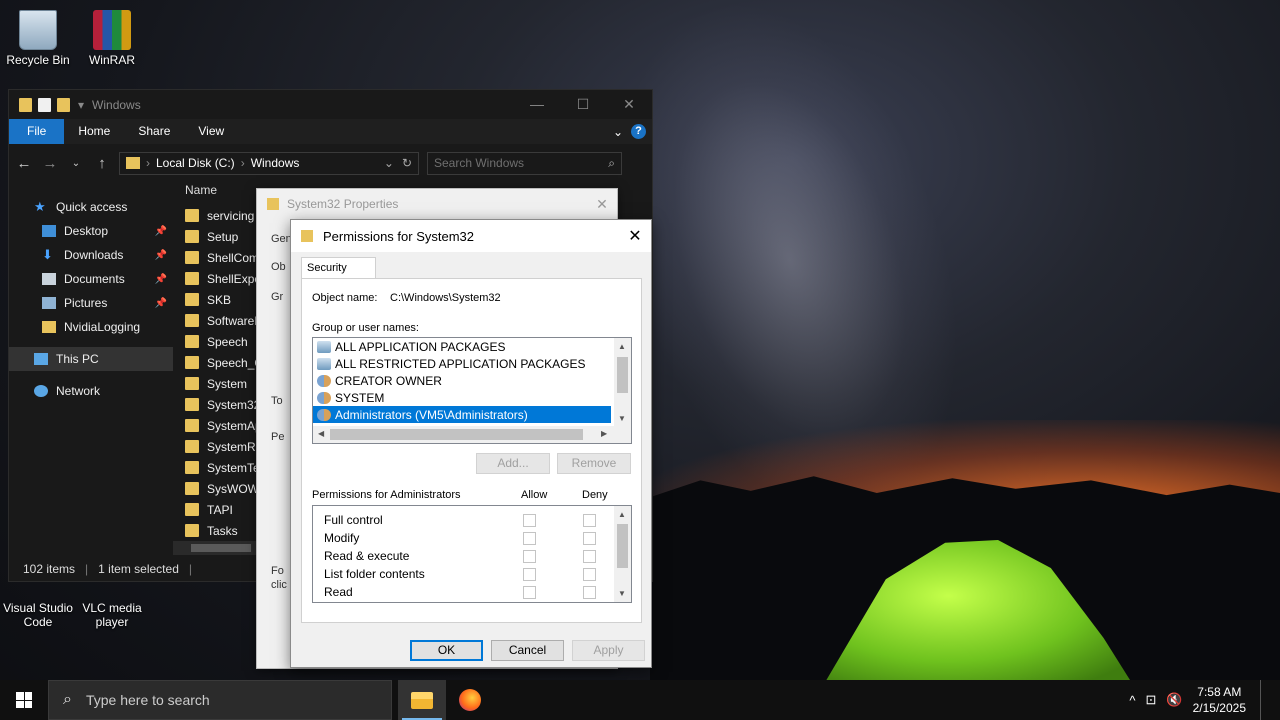 The width and height of the screenshot is (1280, 720). Describe the element at coordinates (537, 104) in the screenshot. I see `minimize-button: —` at that location.